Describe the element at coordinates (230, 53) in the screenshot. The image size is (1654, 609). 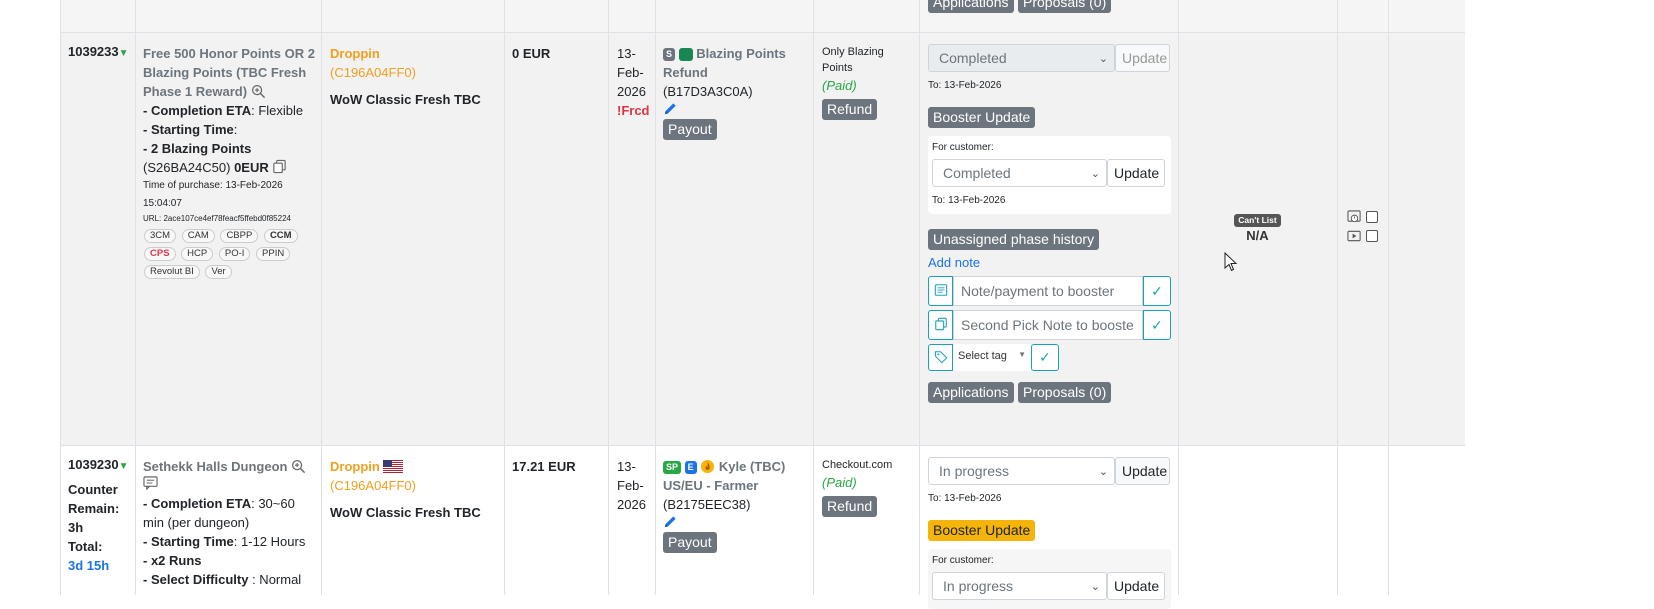
I see `product-title-line: Free 500 Honor Points OR 2` at that location.